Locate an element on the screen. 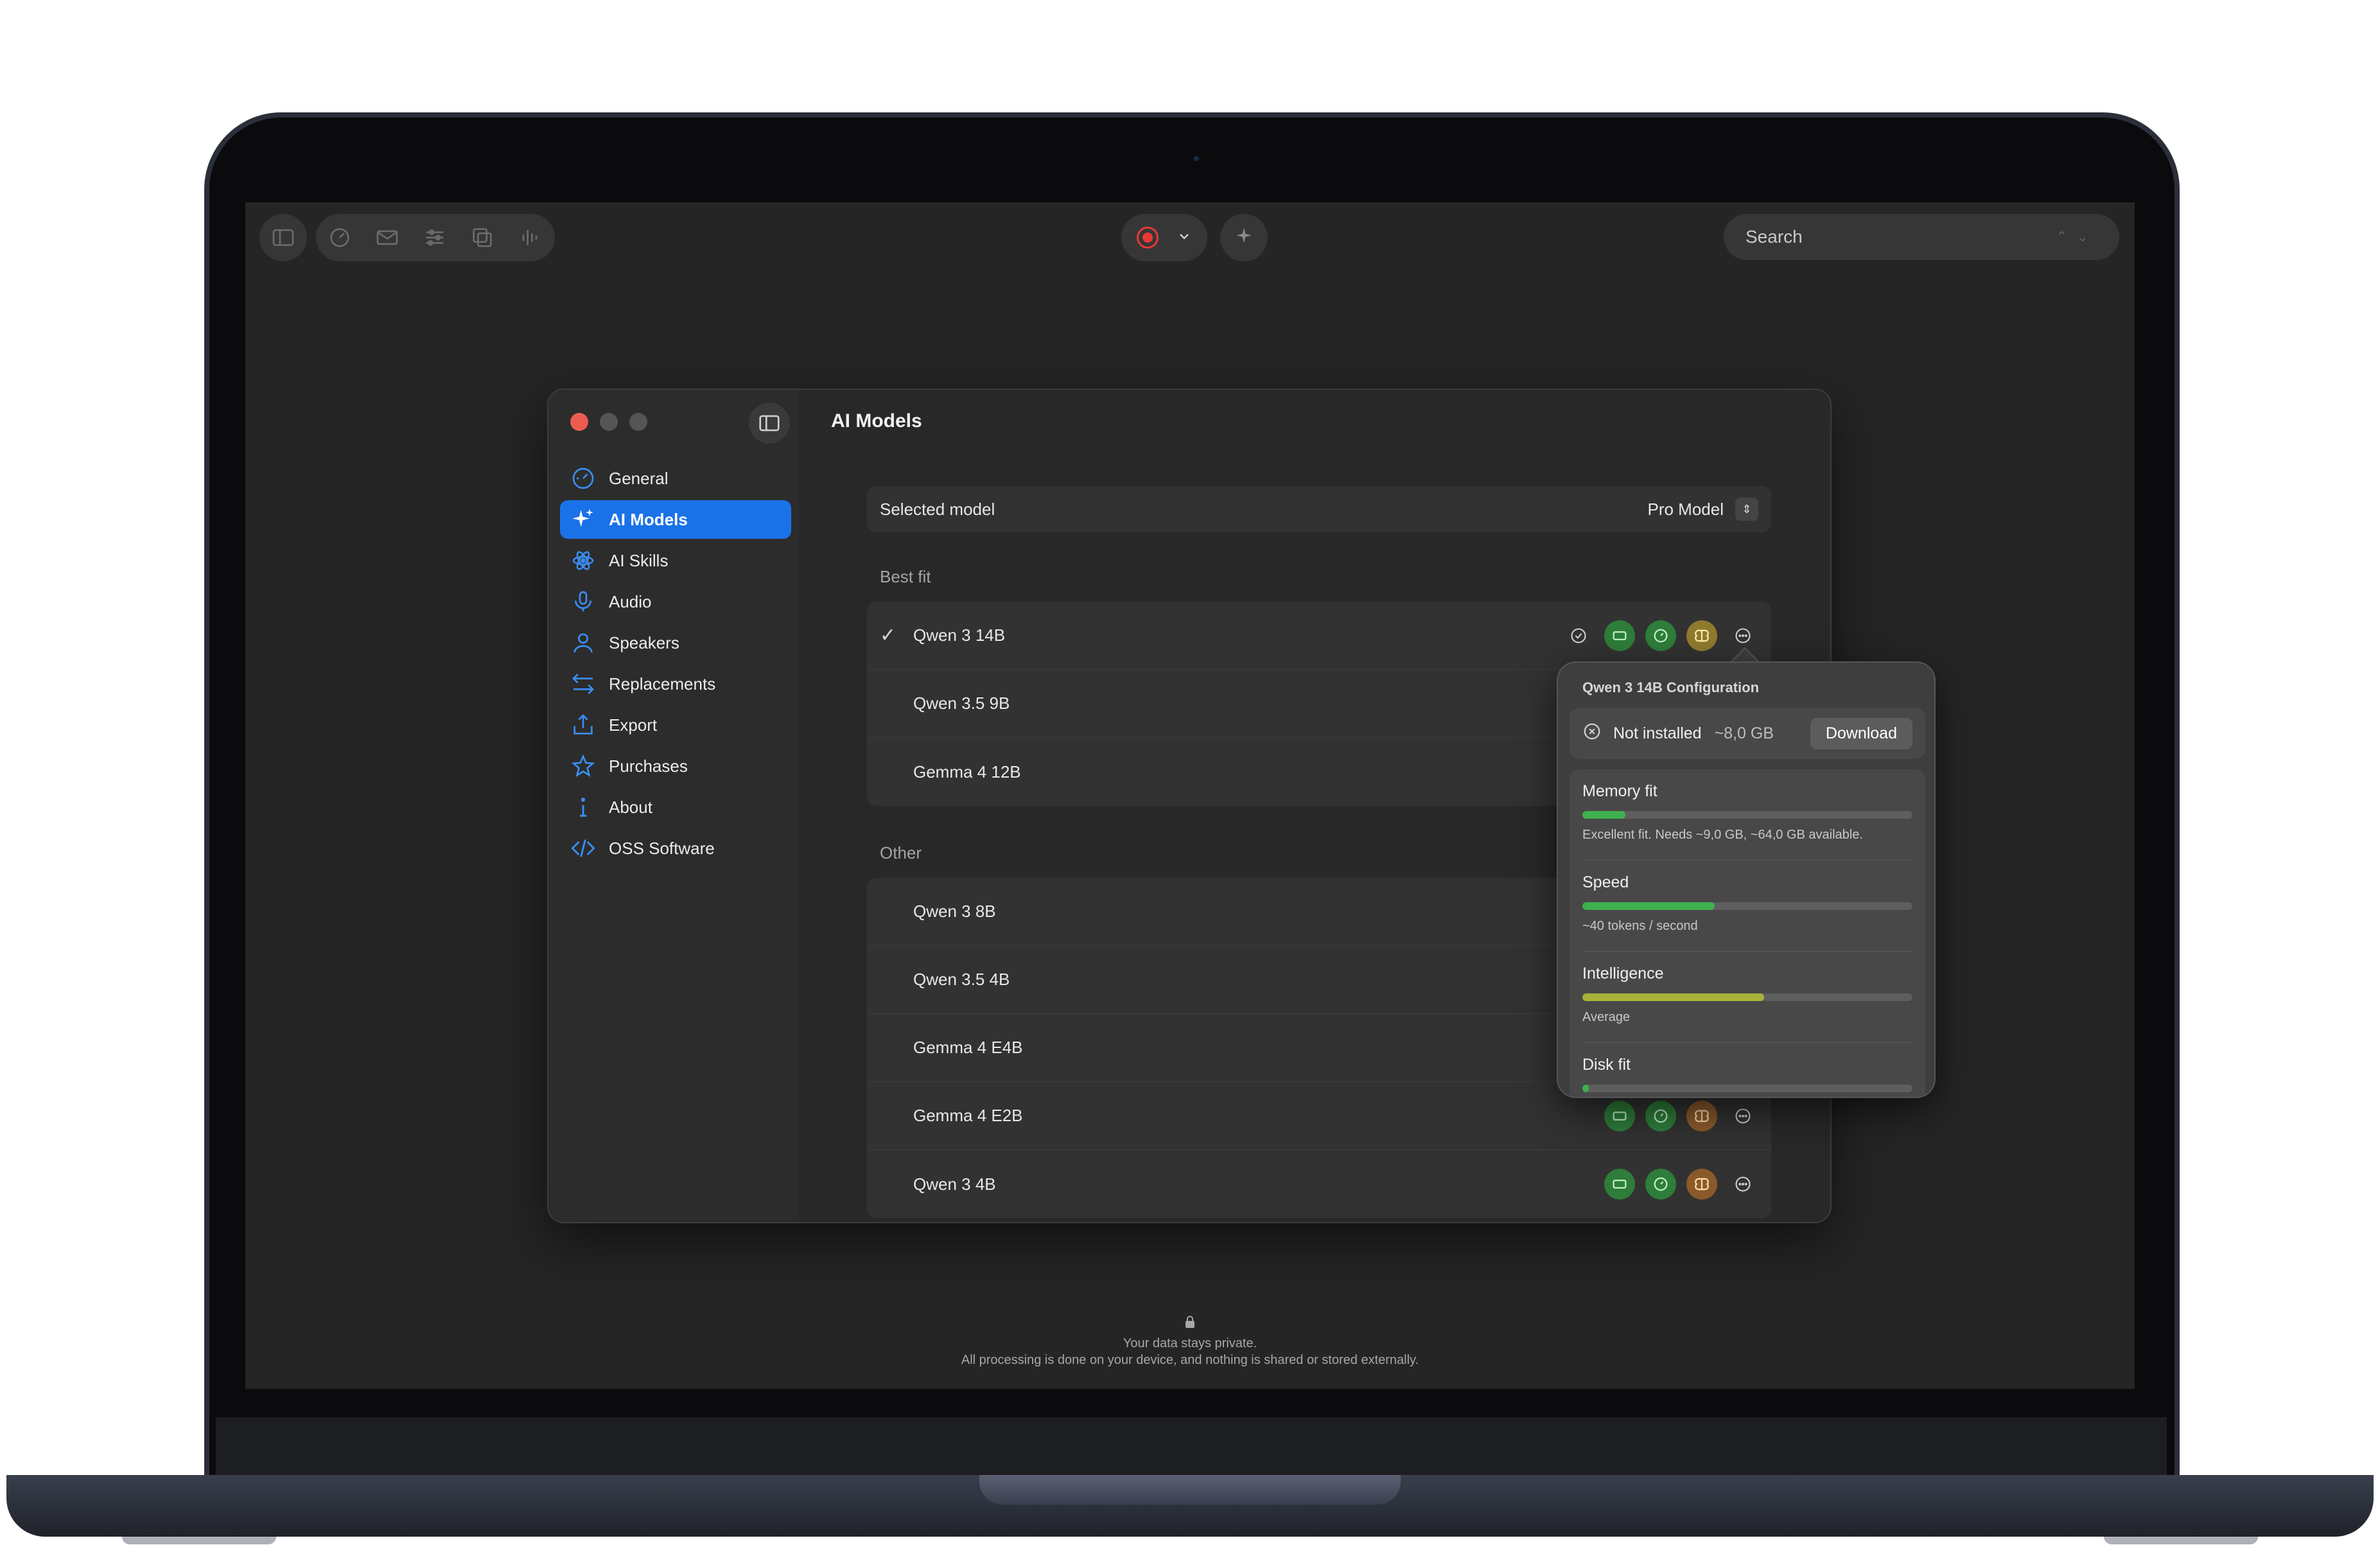  model-name: Gemma 4 E2B is located at coordinates (968, 1115).